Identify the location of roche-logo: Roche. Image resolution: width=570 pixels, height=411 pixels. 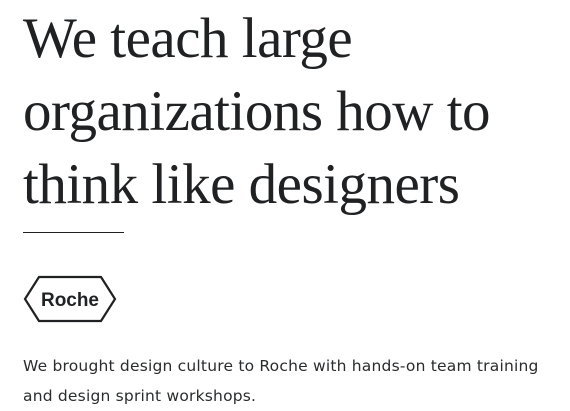
(70, 299).